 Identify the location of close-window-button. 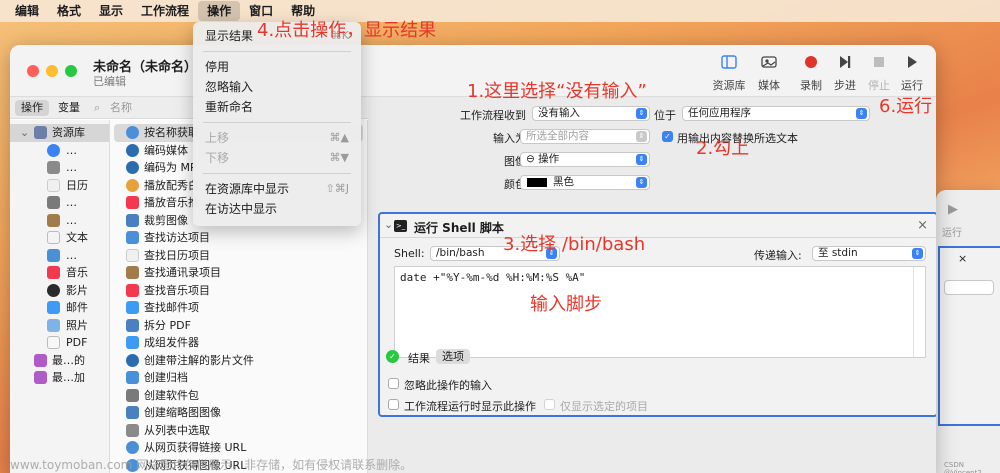
(33, 71).